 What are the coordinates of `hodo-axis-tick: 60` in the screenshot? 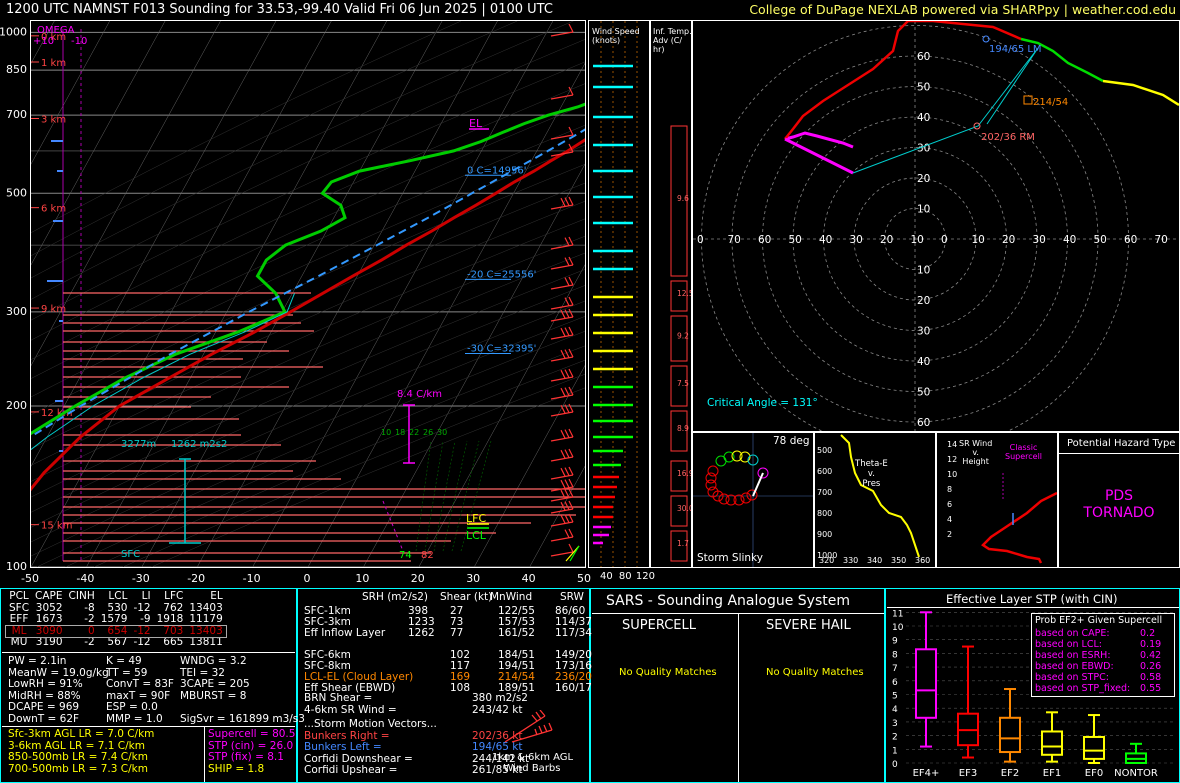 It's located at (764, 240).